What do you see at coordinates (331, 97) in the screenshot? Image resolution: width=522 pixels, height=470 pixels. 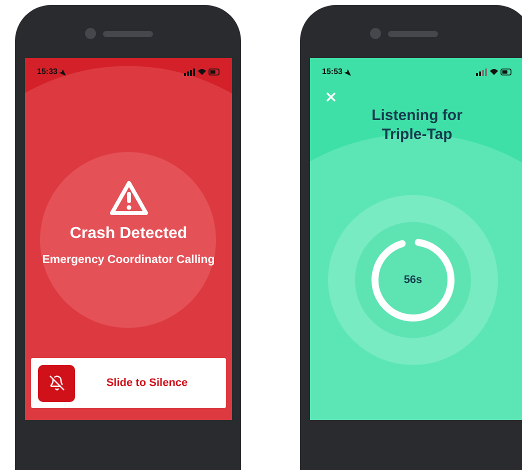 I see `close-icon` at bounding box center [331, 97].